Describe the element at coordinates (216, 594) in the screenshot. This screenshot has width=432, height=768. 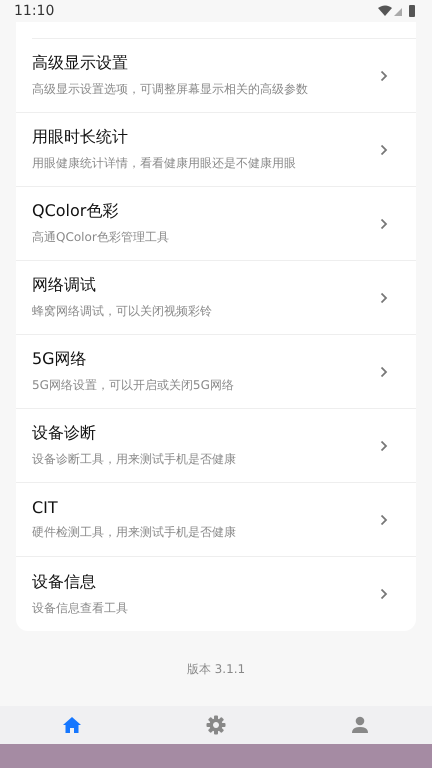
I see `settings-item: 设备信息 设备信息查看工具` at that location.